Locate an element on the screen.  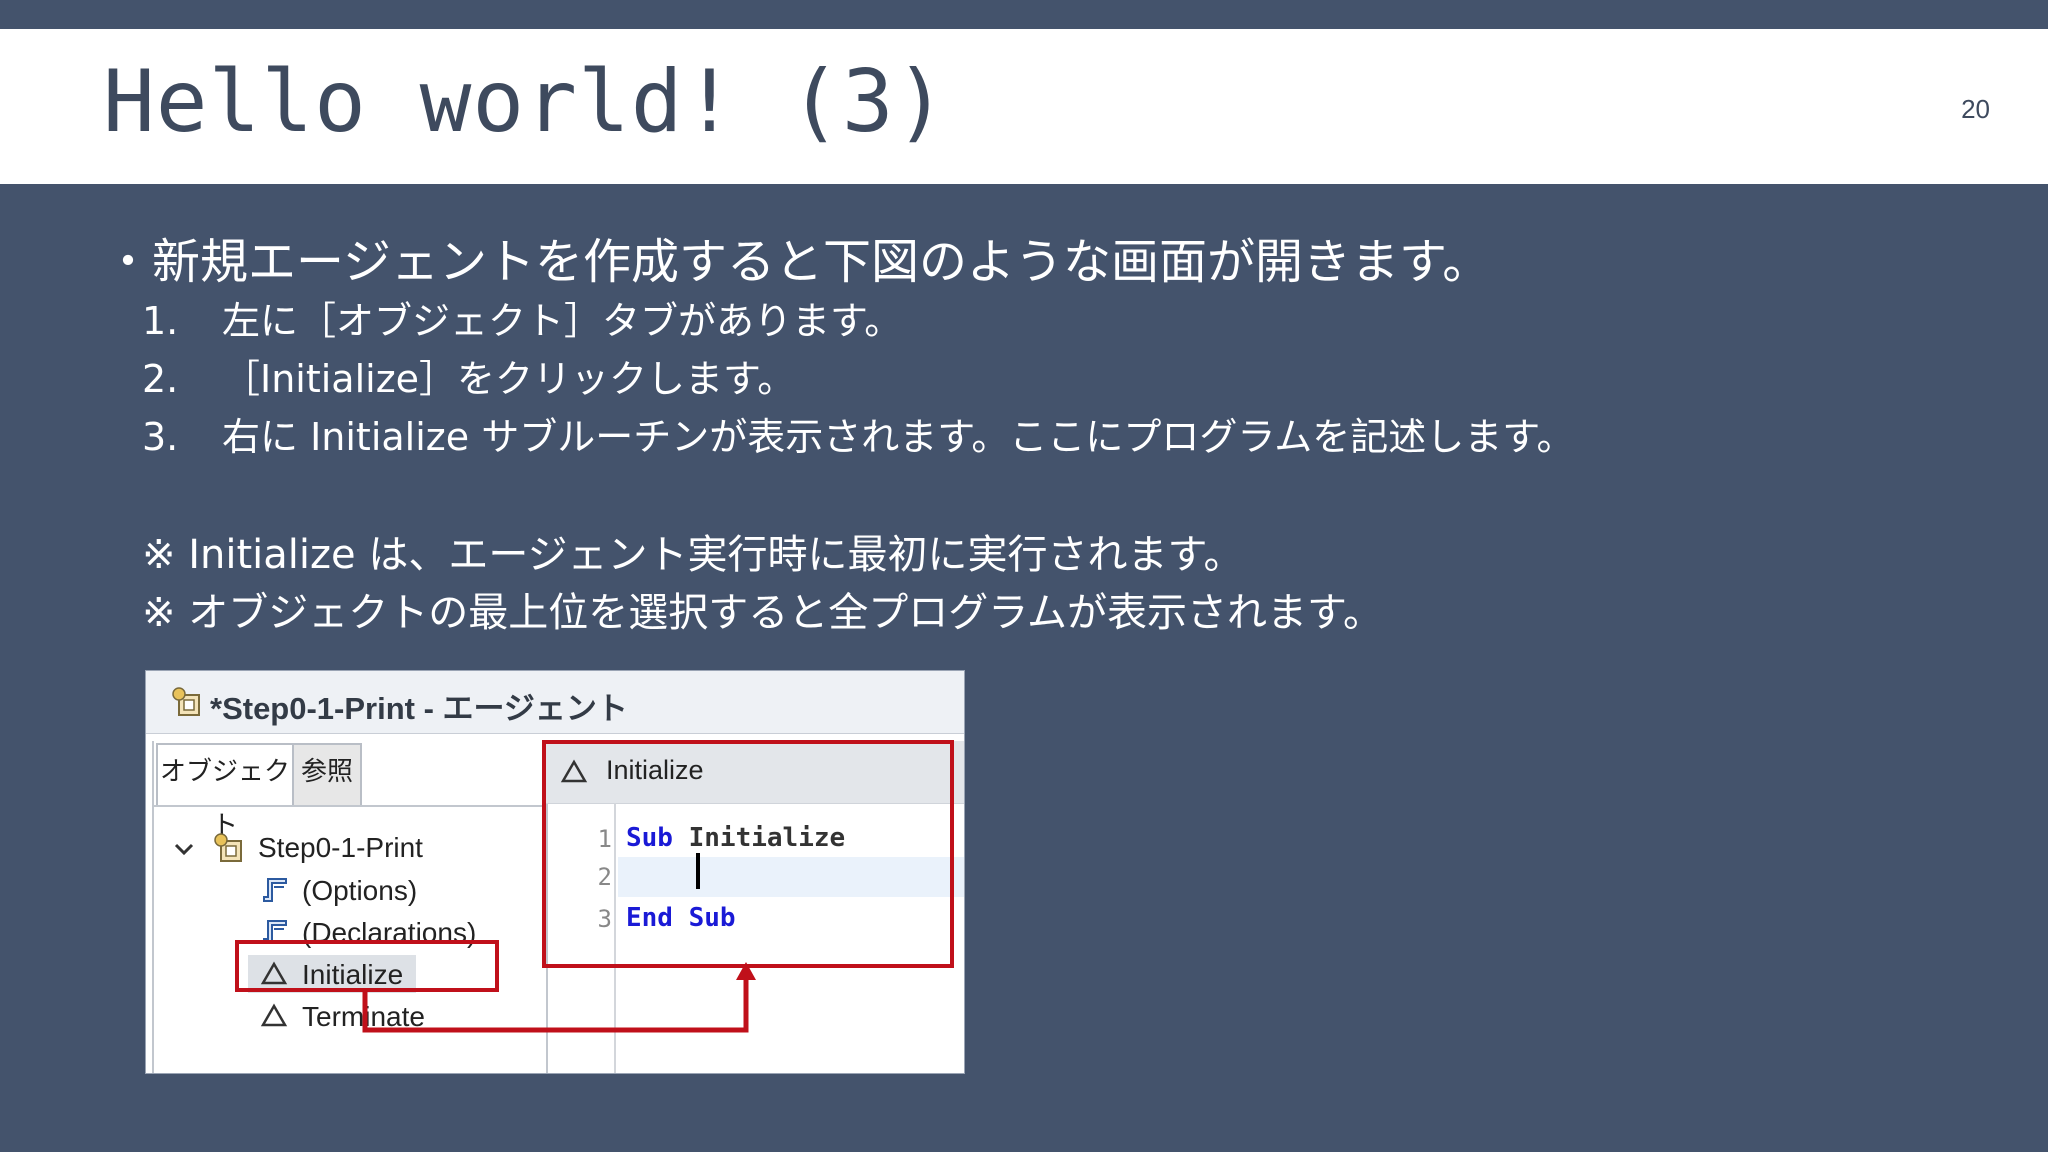
step-text: ［Initialize］をクリックします。 is located at coordinates (509, 379).